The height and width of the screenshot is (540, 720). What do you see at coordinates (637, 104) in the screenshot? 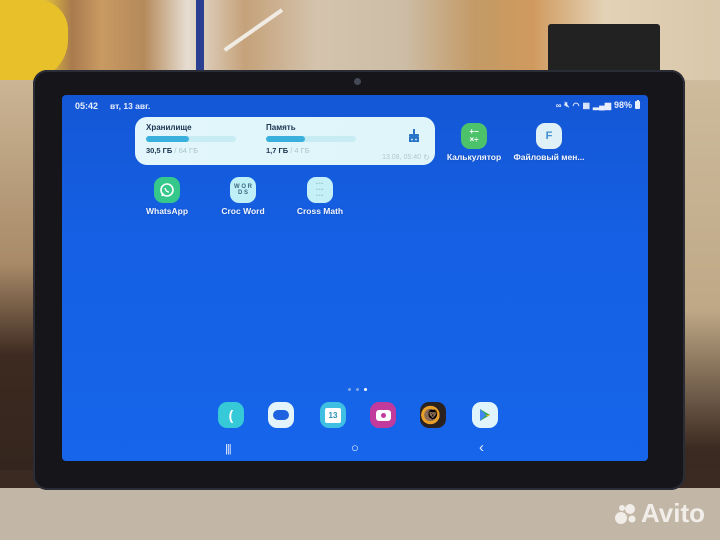
I see `battery-icon` at bounding box center [637, 104].